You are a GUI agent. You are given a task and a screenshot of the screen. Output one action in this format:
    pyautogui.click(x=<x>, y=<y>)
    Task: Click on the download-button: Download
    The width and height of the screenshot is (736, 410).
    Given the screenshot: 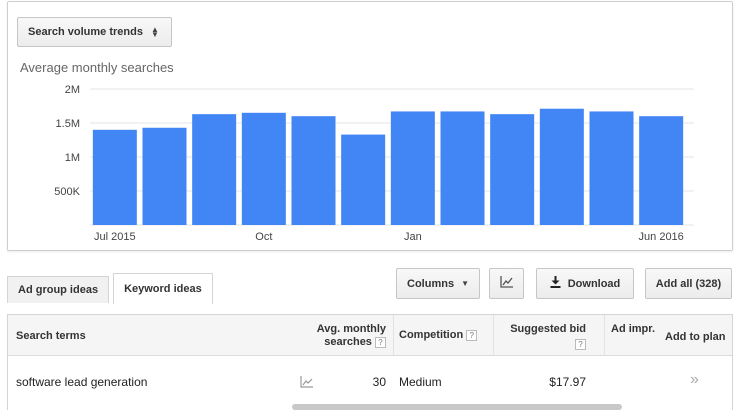 What is the action you would take?
    pyautogui.click(x=585, y=283)
    